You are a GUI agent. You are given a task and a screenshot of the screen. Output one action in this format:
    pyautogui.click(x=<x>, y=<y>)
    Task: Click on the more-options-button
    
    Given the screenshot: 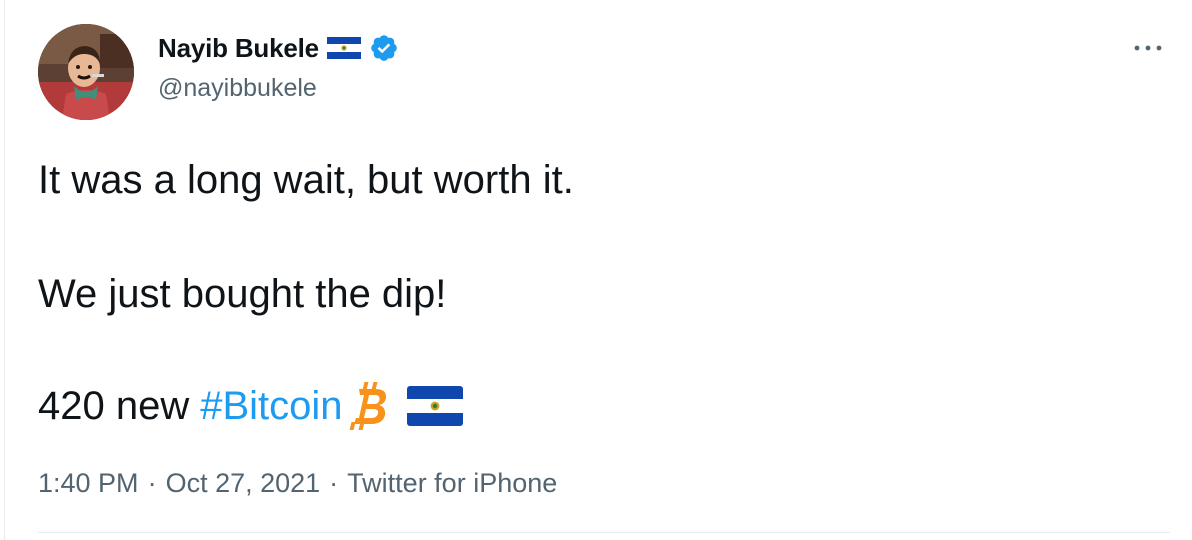 What is the action you would take?
    pyautogui.click(x=1148, y=48)
    